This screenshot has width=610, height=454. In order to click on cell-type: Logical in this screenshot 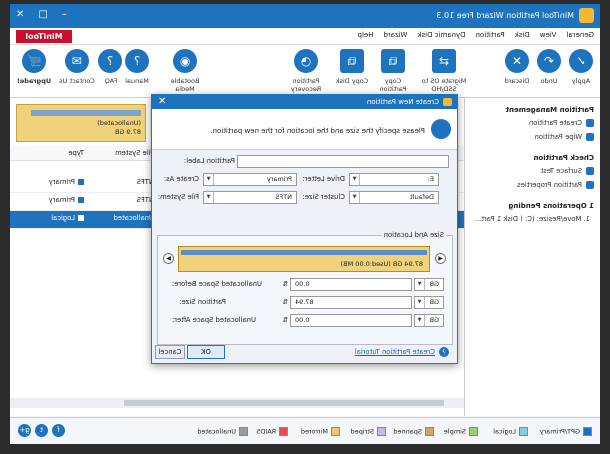, I will do `click(67, 218)`.